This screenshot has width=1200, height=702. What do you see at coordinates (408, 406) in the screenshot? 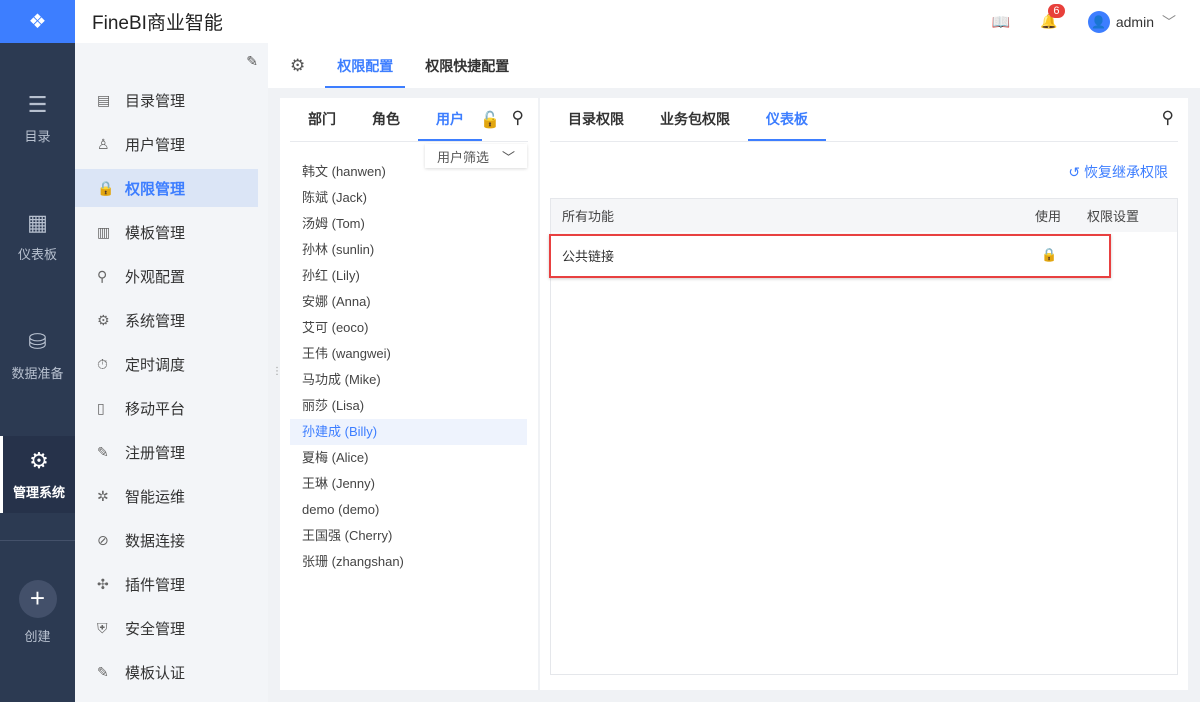
I see `user-list-item: 丽莎 (Lisa)` at bounding box center [408, 406].